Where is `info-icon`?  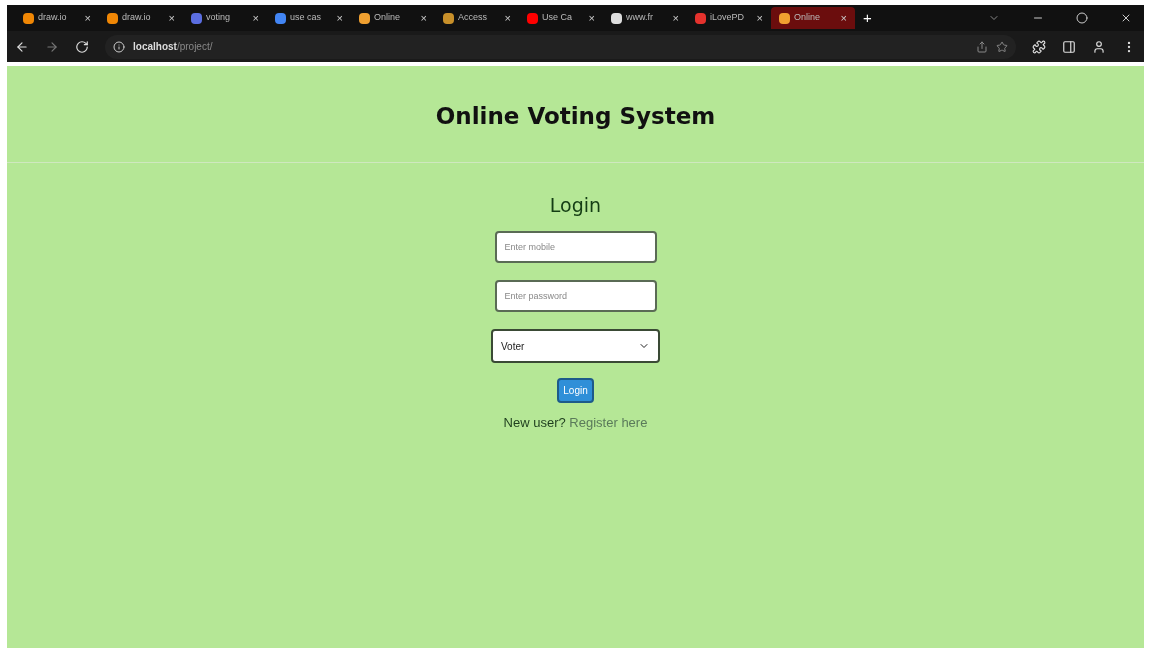
info-icon is located at coordinates (119, 46).